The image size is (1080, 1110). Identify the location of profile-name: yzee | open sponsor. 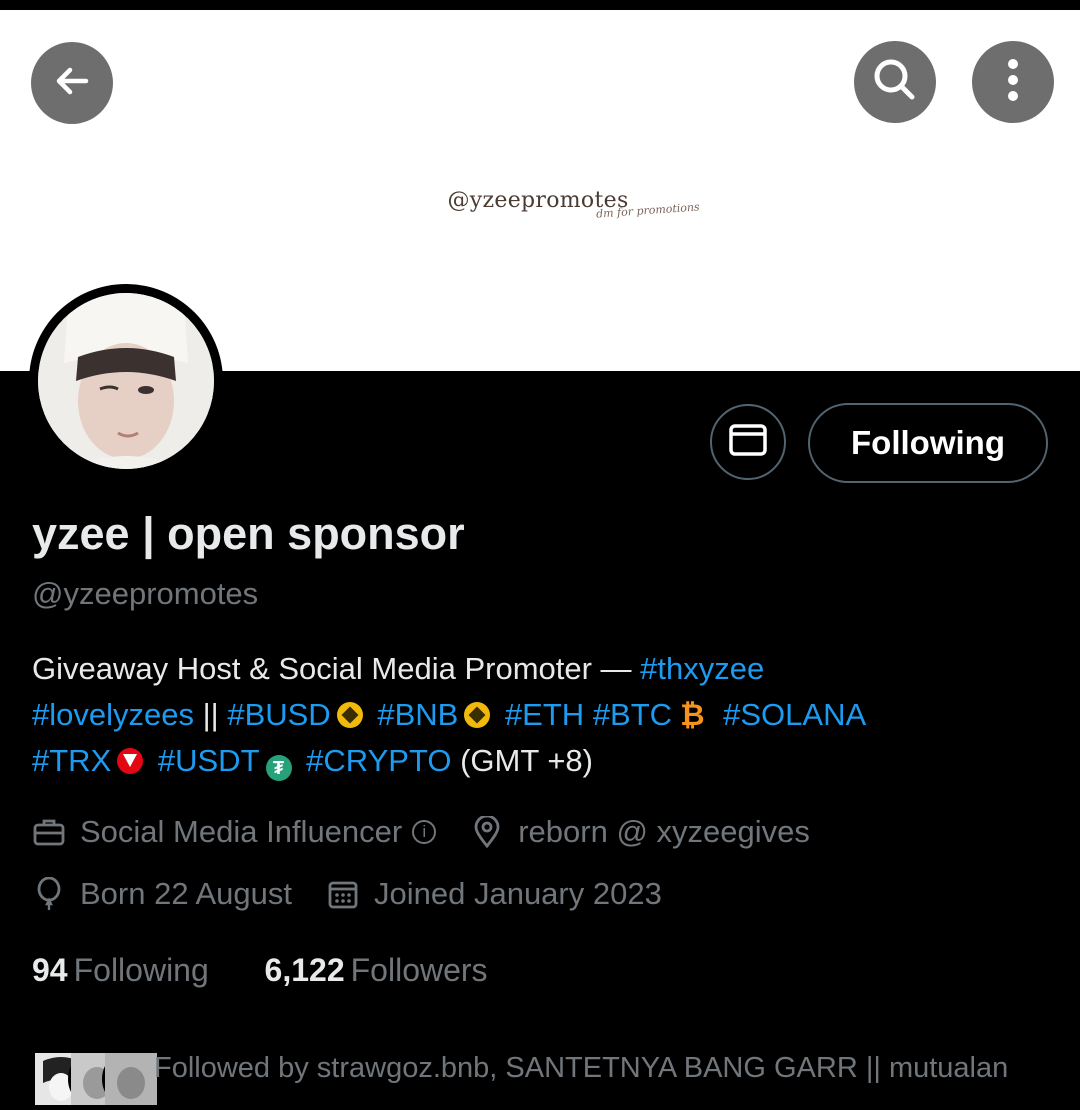
(248, 533).